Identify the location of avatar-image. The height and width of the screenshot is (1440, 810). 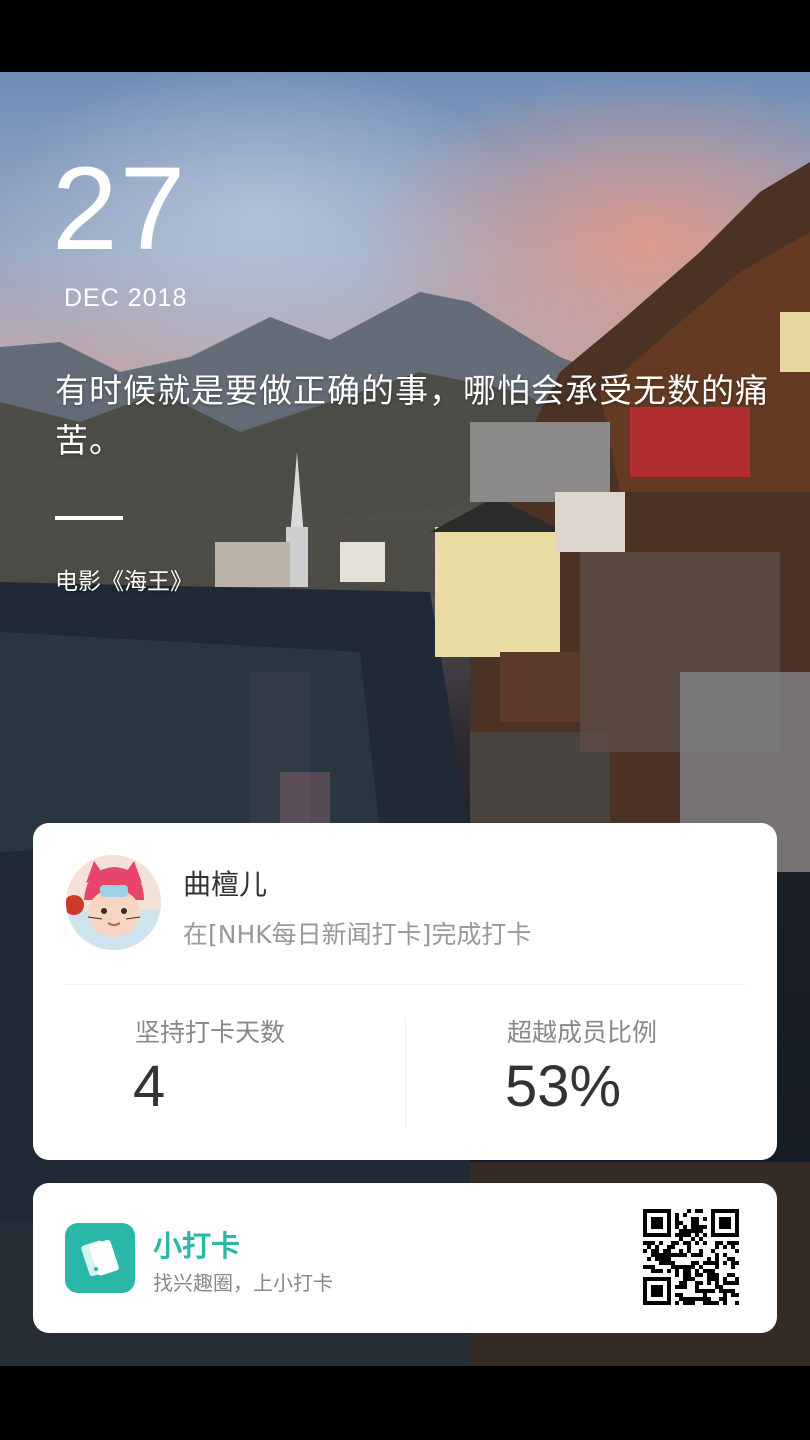
(113, 902).